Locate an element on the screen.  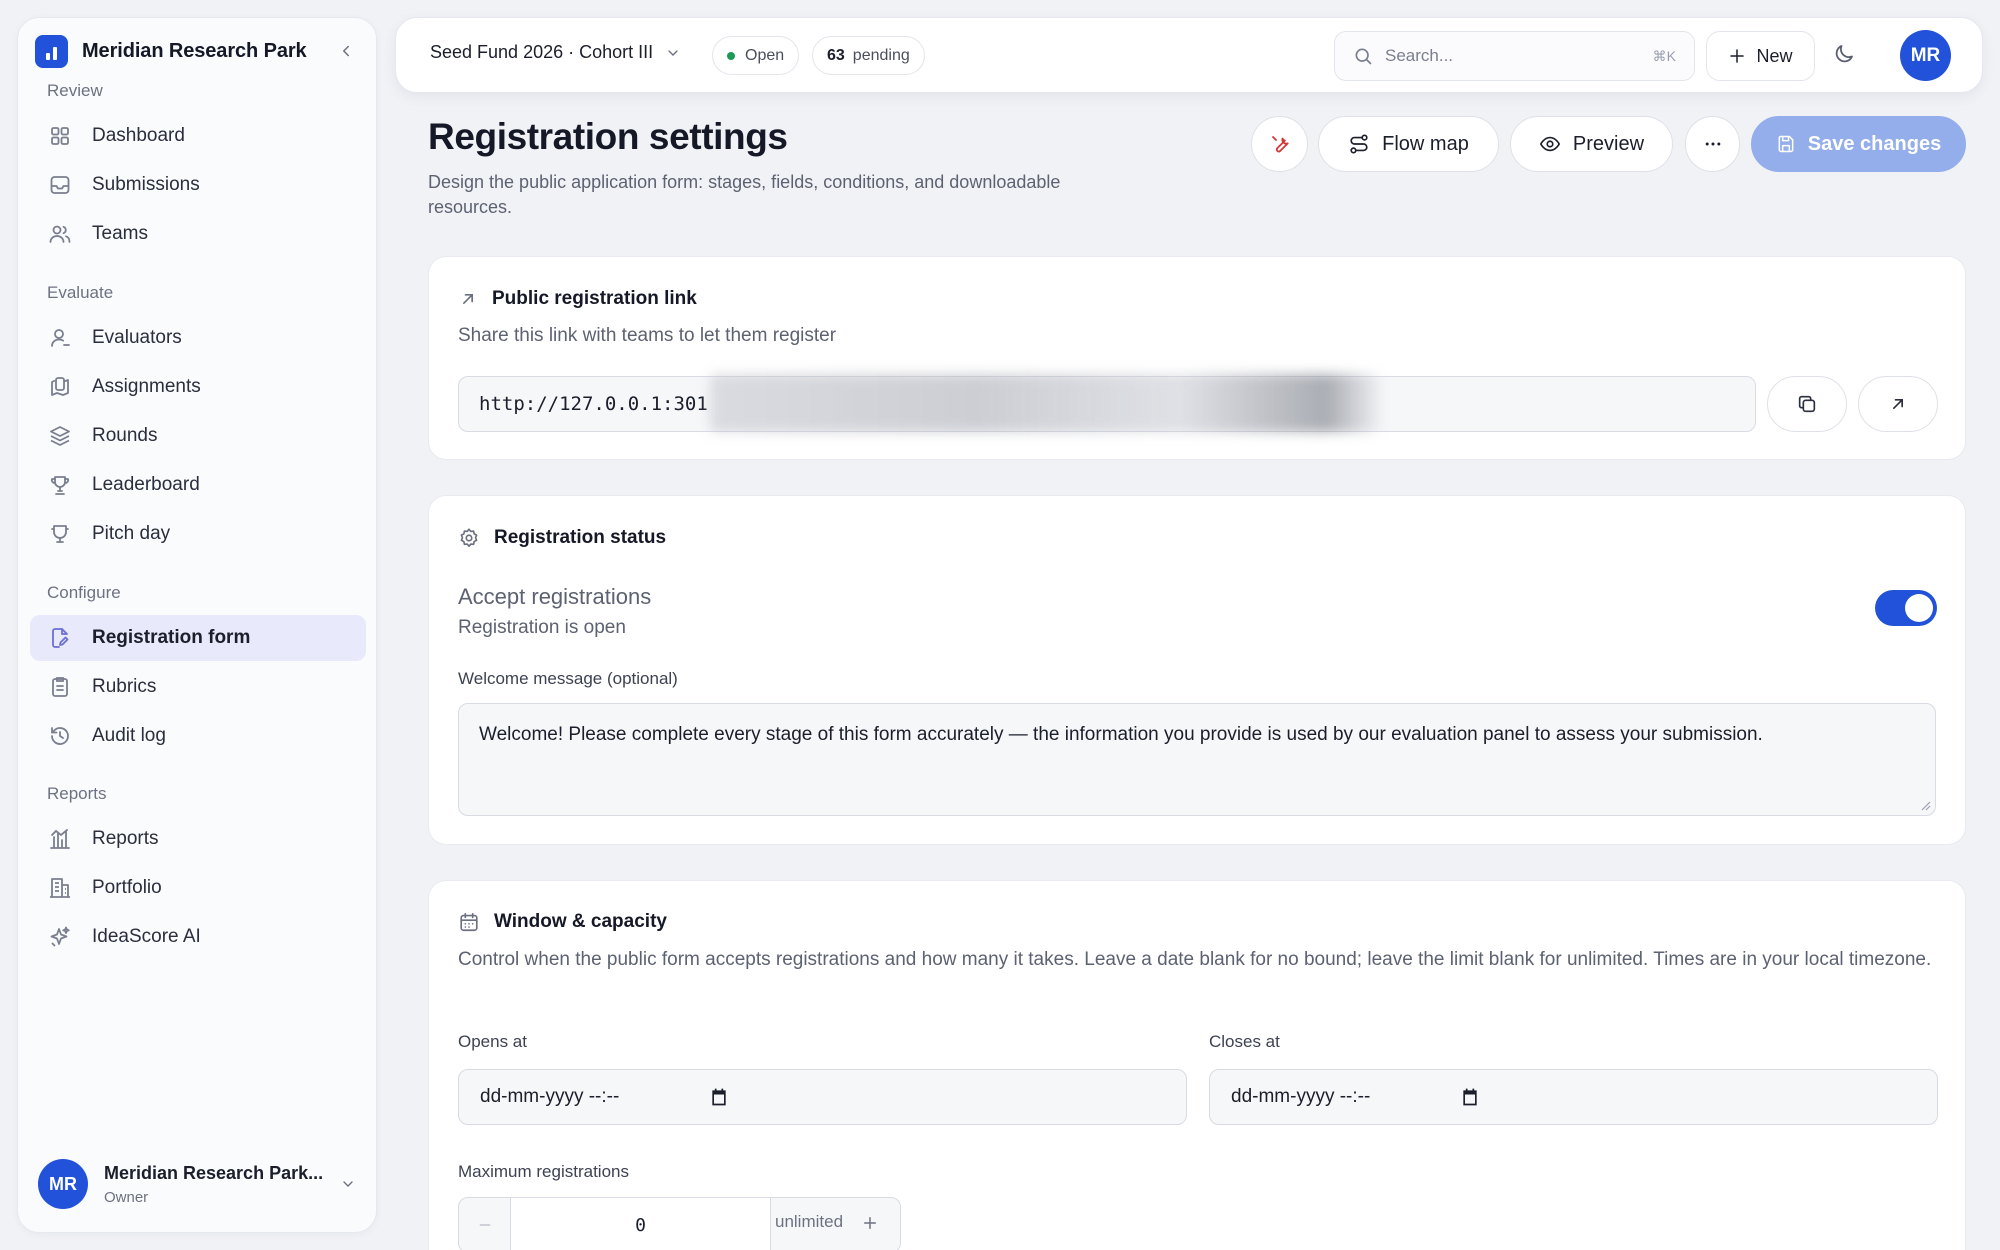
resize-handle-icon is located at coordinates (1925, 805).